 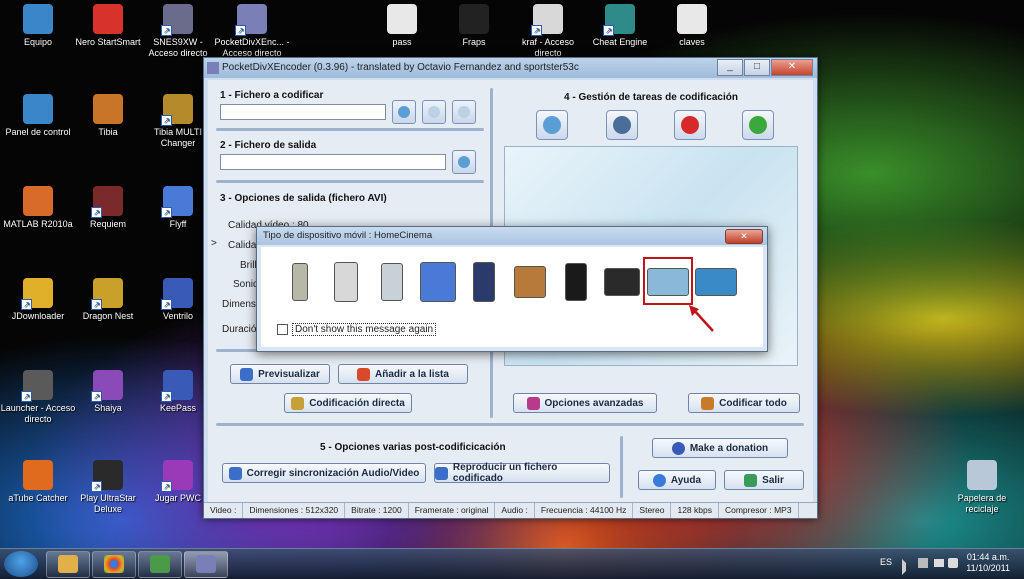 I want to click on fix-sync-button: Corregir sincronización Audio/Video, so click(x=324, y=473).